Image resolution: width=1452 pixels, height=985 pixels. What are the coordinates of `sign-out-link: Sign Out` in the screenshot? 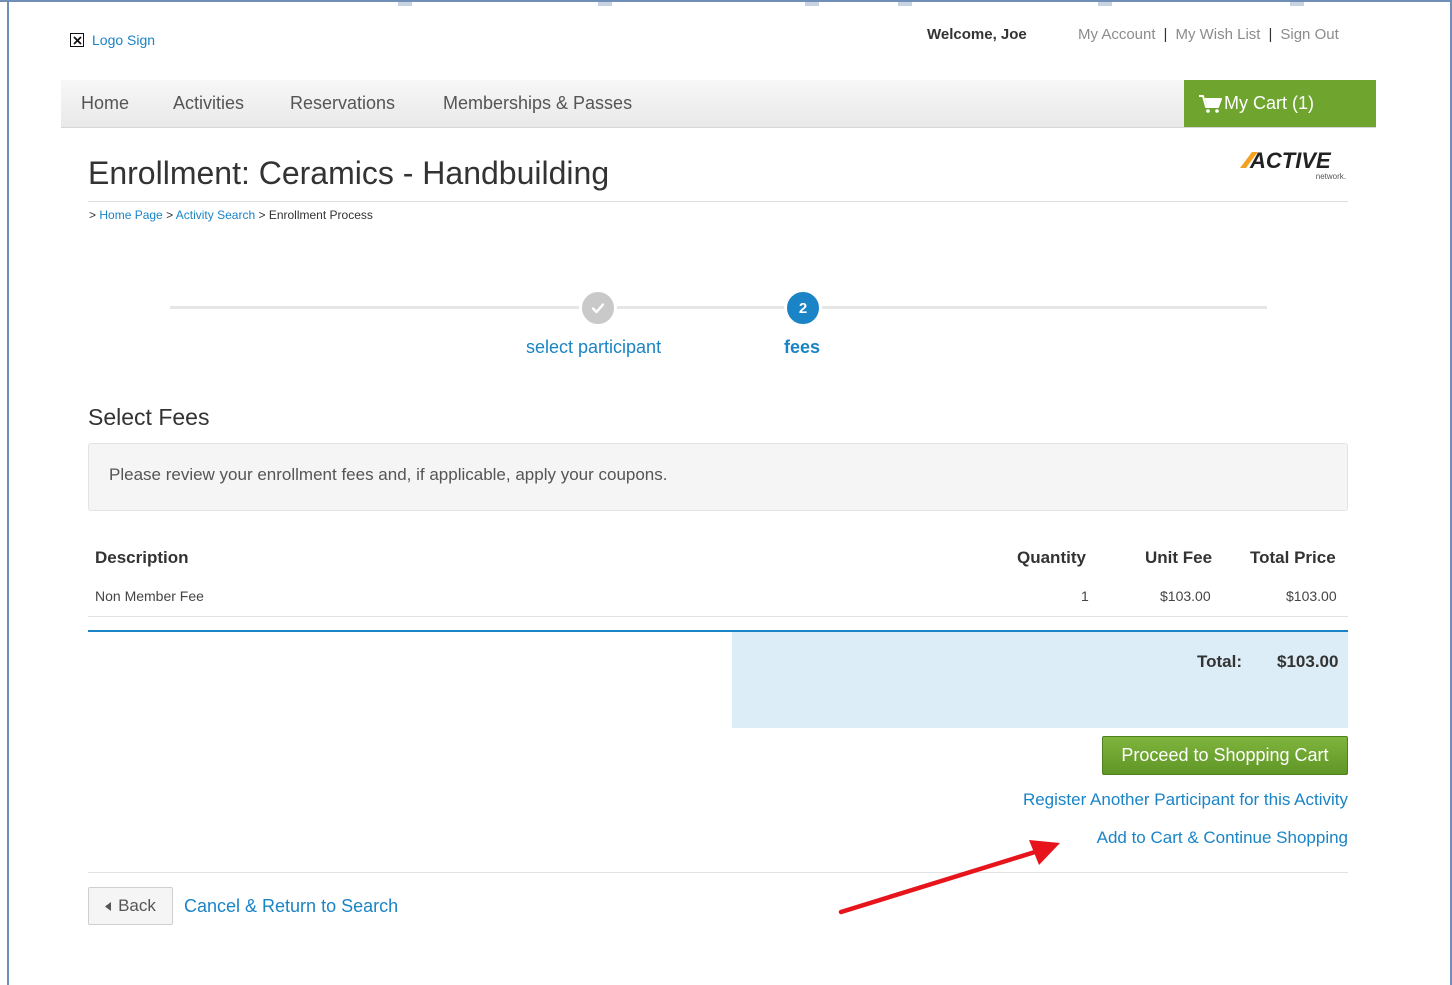 It's located at (1309, 34).